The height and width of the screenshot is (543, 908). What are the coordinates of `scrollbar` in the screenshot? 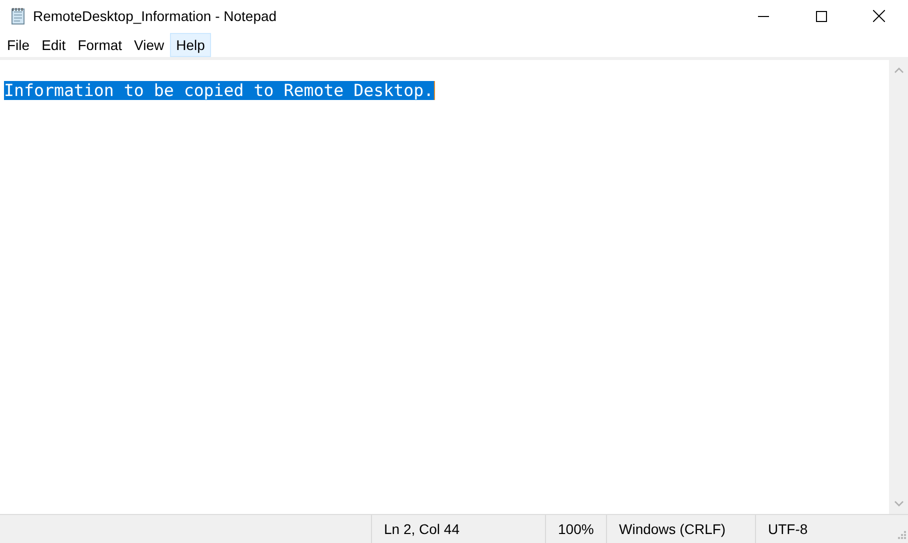 It's located at (898, 287).